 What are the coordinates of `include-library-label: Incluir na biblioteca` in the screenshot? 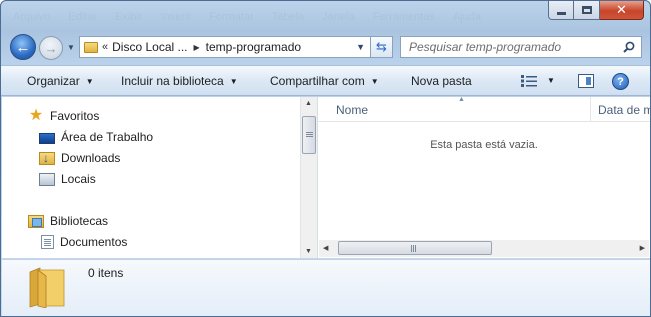 It's located at (172, 81).